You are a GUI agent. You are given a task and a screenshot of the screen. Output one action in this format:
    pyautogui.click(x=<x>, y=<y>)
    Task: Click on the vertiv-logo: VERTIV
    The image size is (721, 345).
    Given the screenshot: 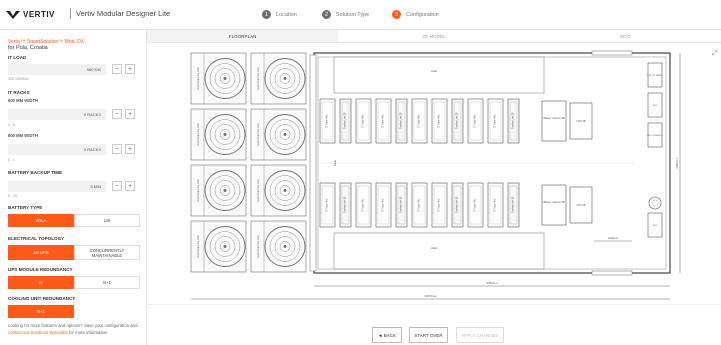 What is the action you would take?
    pyautogui.click(x=30, y=14)
    